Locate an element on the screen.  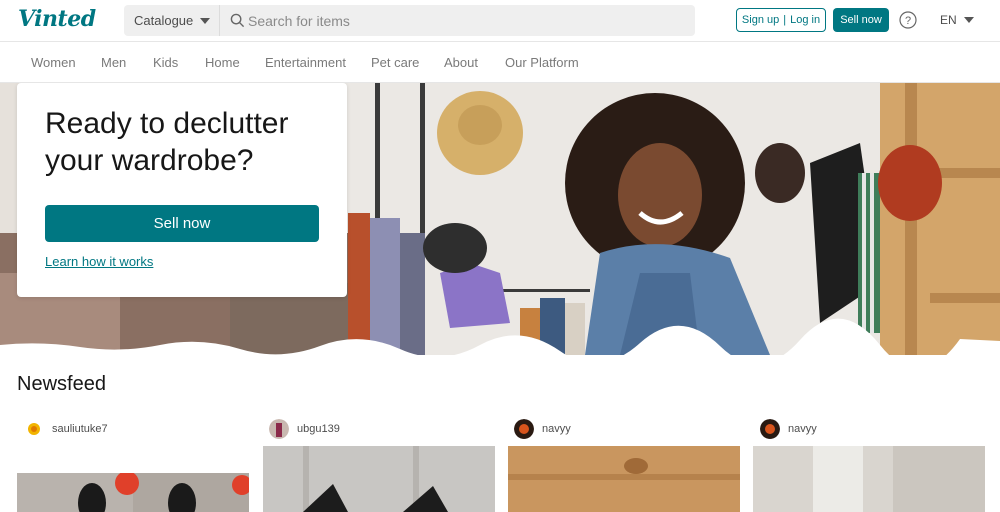
search-icon is located at coordinates (237, 20).